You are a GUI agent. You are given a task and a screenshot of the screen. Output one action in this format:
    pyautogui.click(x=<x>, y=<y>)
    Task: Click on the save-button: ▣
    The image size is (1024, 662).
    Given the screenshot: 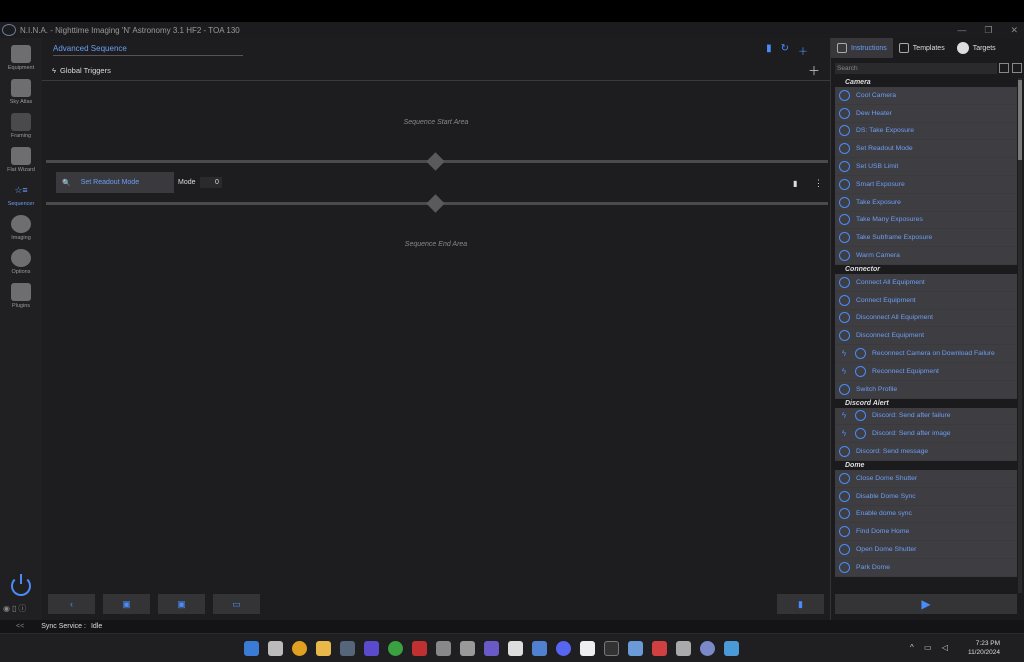 What is the action you would take?
    pyautogui.click(x=181, y=604)
    